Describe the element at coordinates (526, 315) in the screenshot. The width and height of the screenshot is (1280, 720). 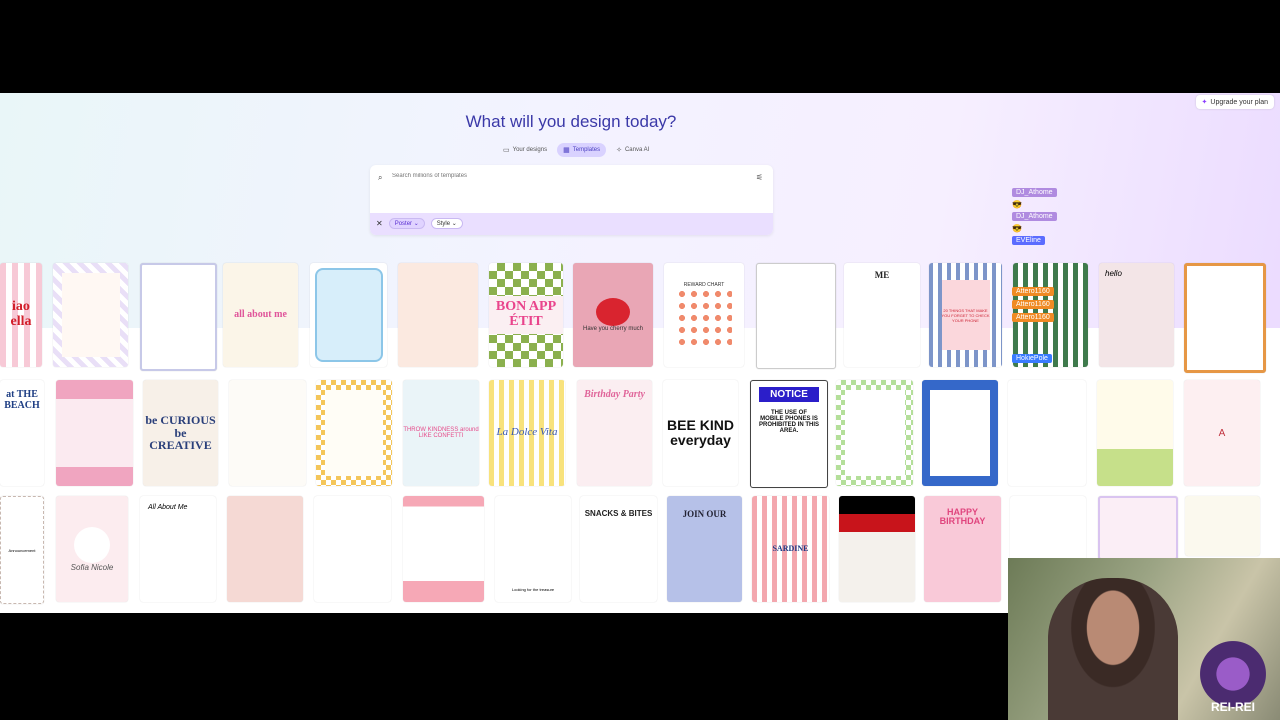
I see `template-card: BON APP ÉTIT` at that location.